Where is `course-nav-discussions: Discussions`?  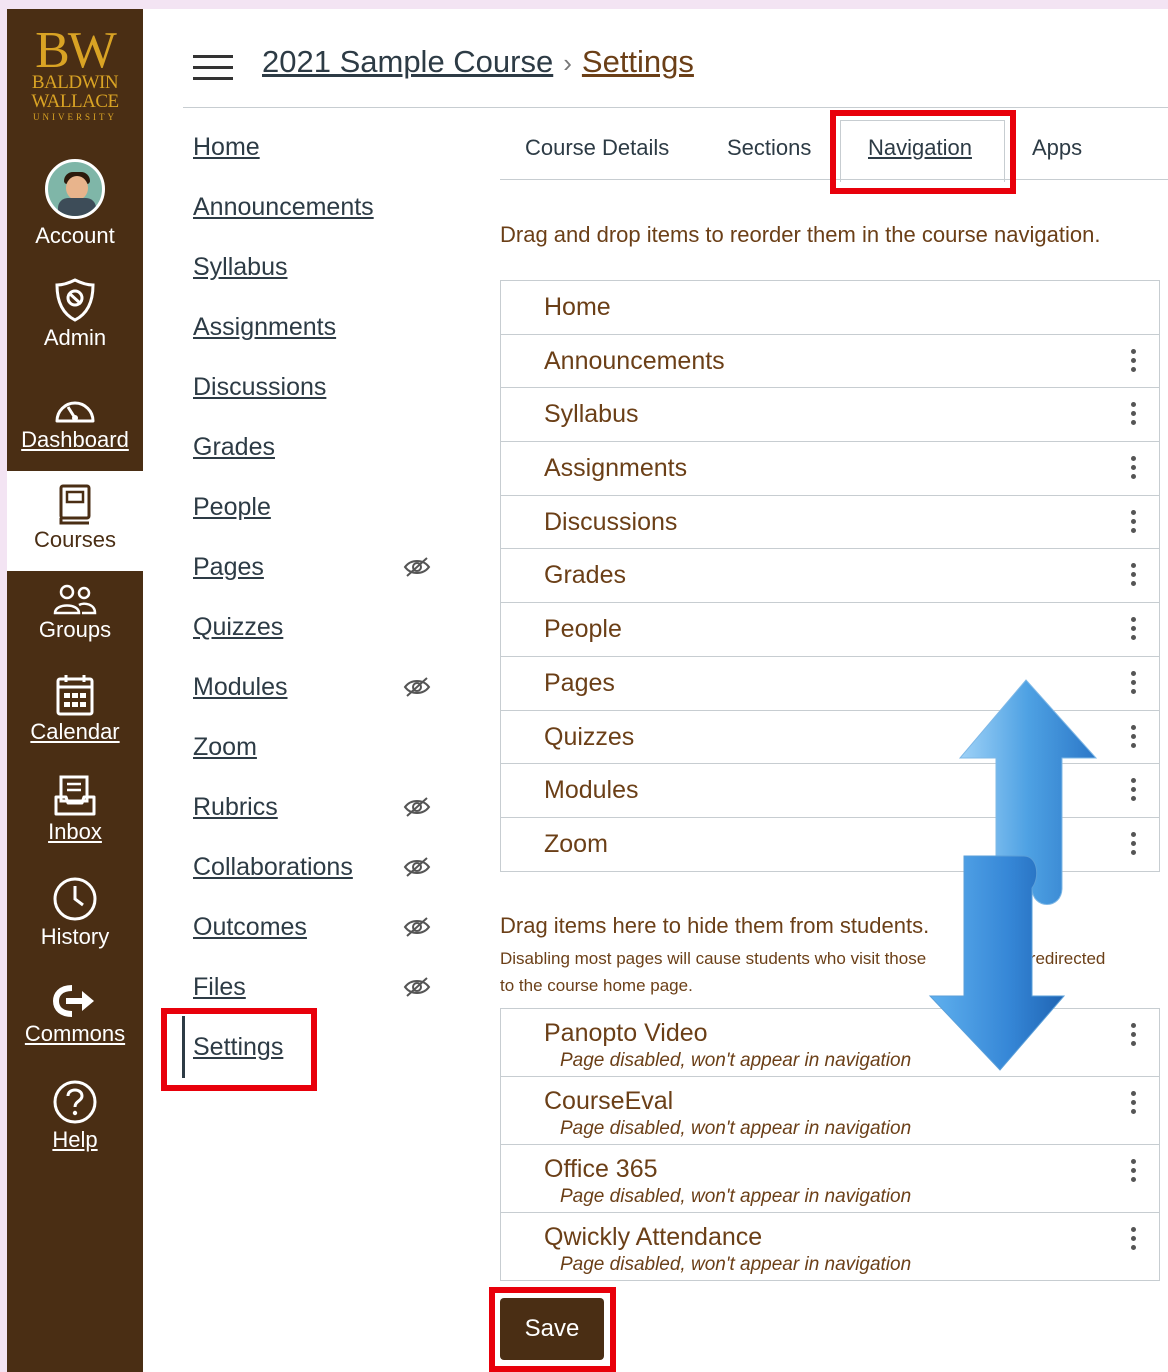 course-nav-discussions: Discussions is located at coordinates (259, 387).